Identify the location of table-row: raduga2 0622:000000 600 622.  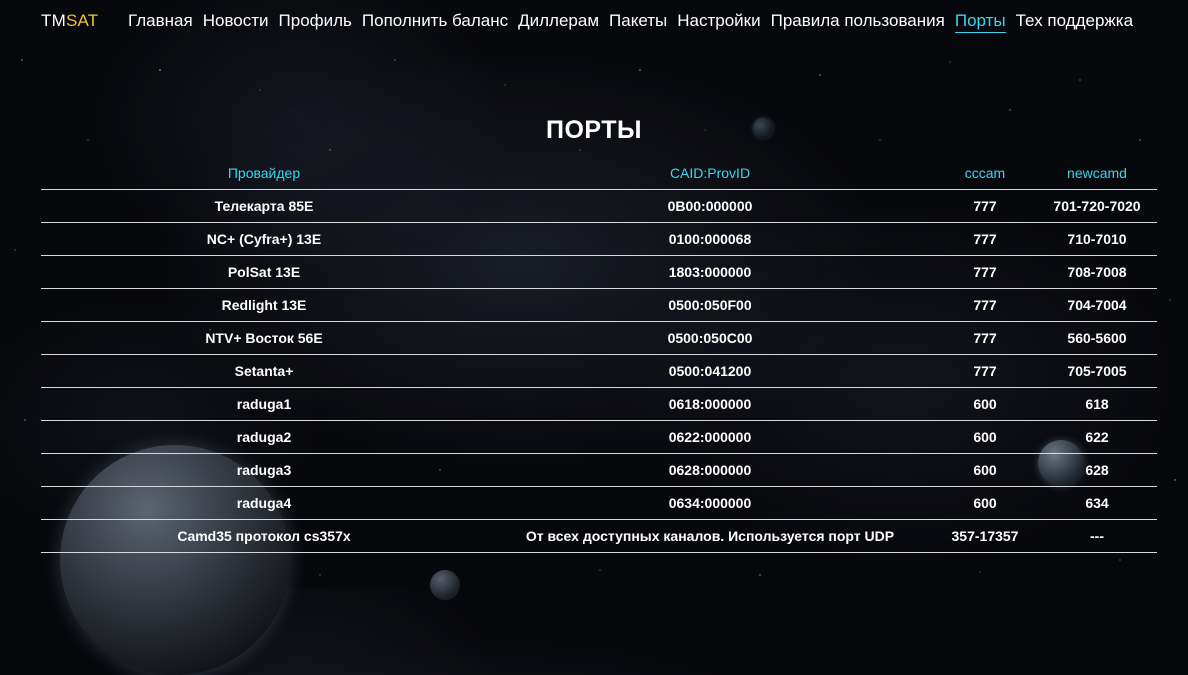
(599, 437).